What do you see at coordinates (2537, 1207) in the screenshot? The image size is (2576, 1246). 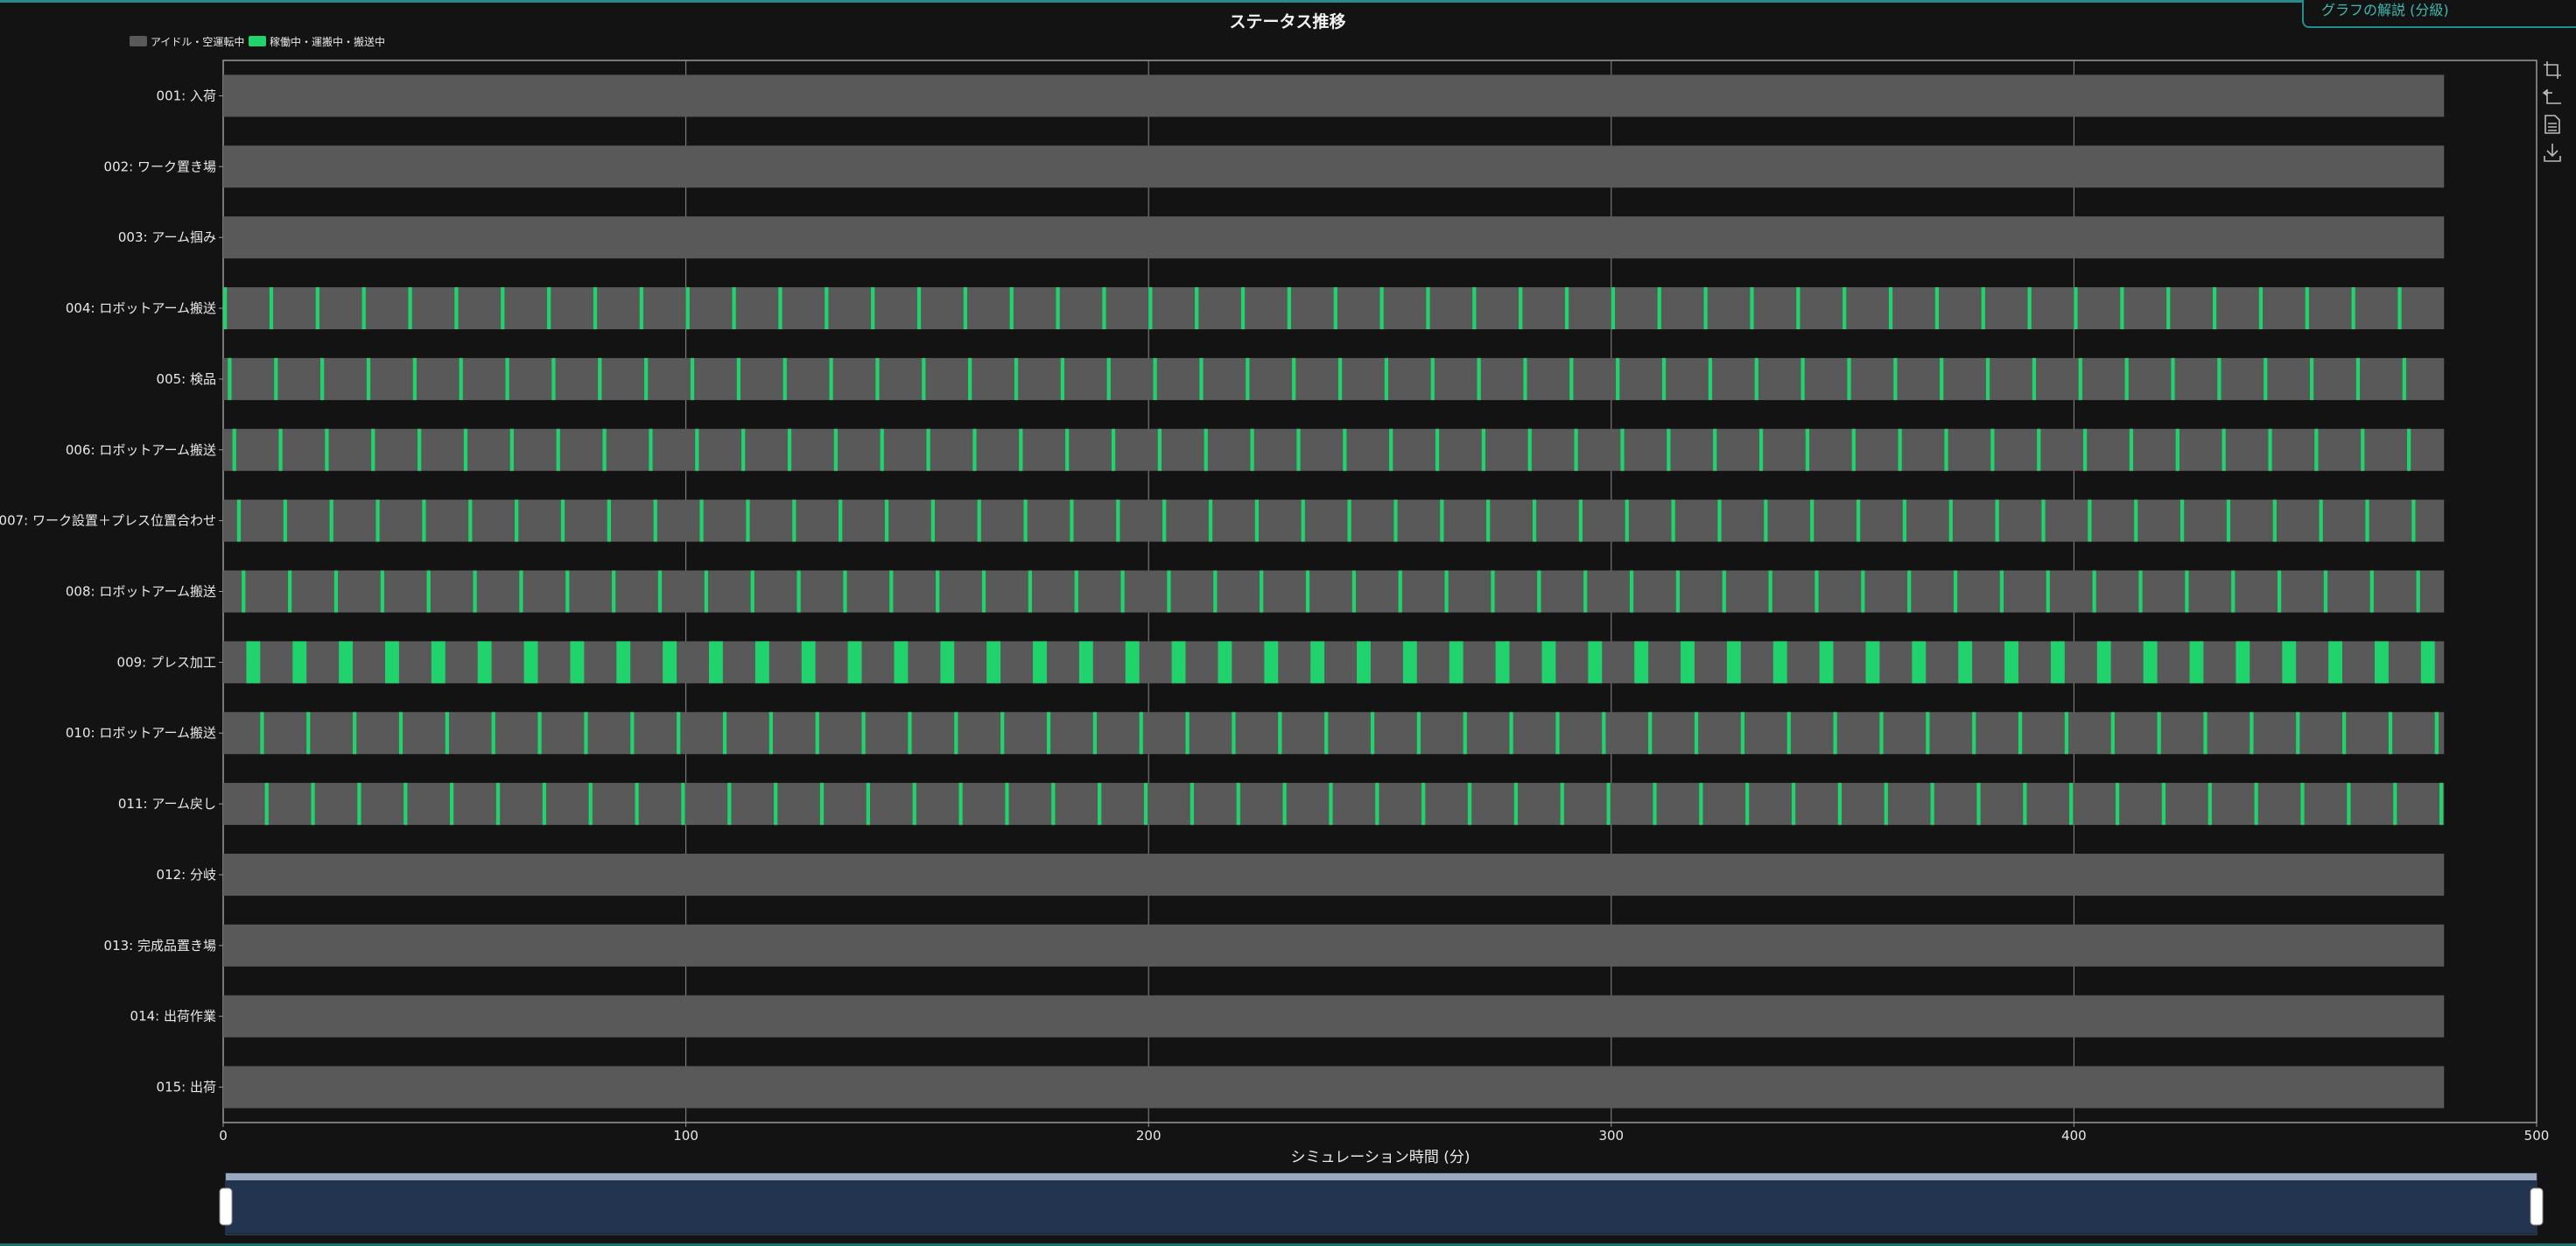 I see `zoom-slider-handle-right` at bounding box center [2537, 1207].